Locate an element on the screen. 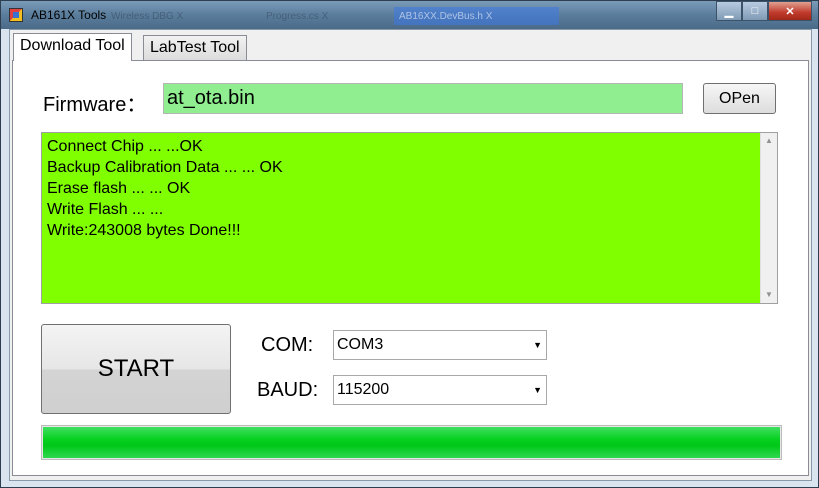 This screenshot has width=819, height=488. close-icon: ✕ is located at coordinates (790, 11).